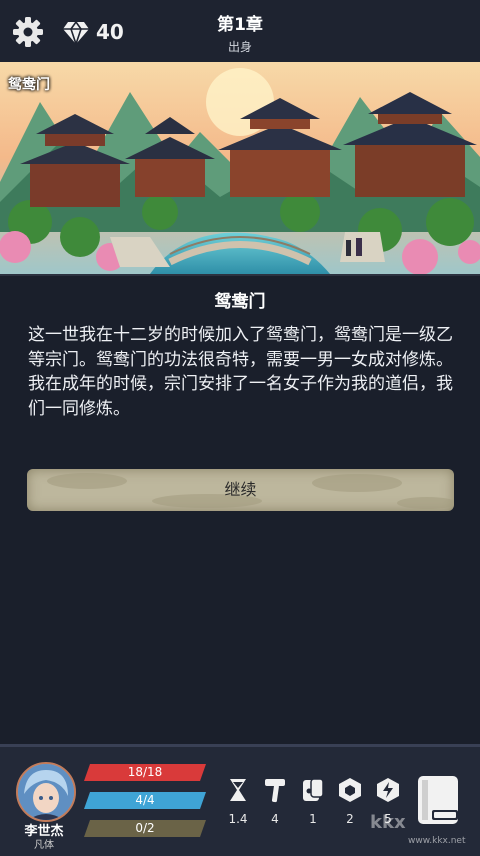 The image size is (480, 856). I want to click on hp-value: 18/18, so click(145, 772).